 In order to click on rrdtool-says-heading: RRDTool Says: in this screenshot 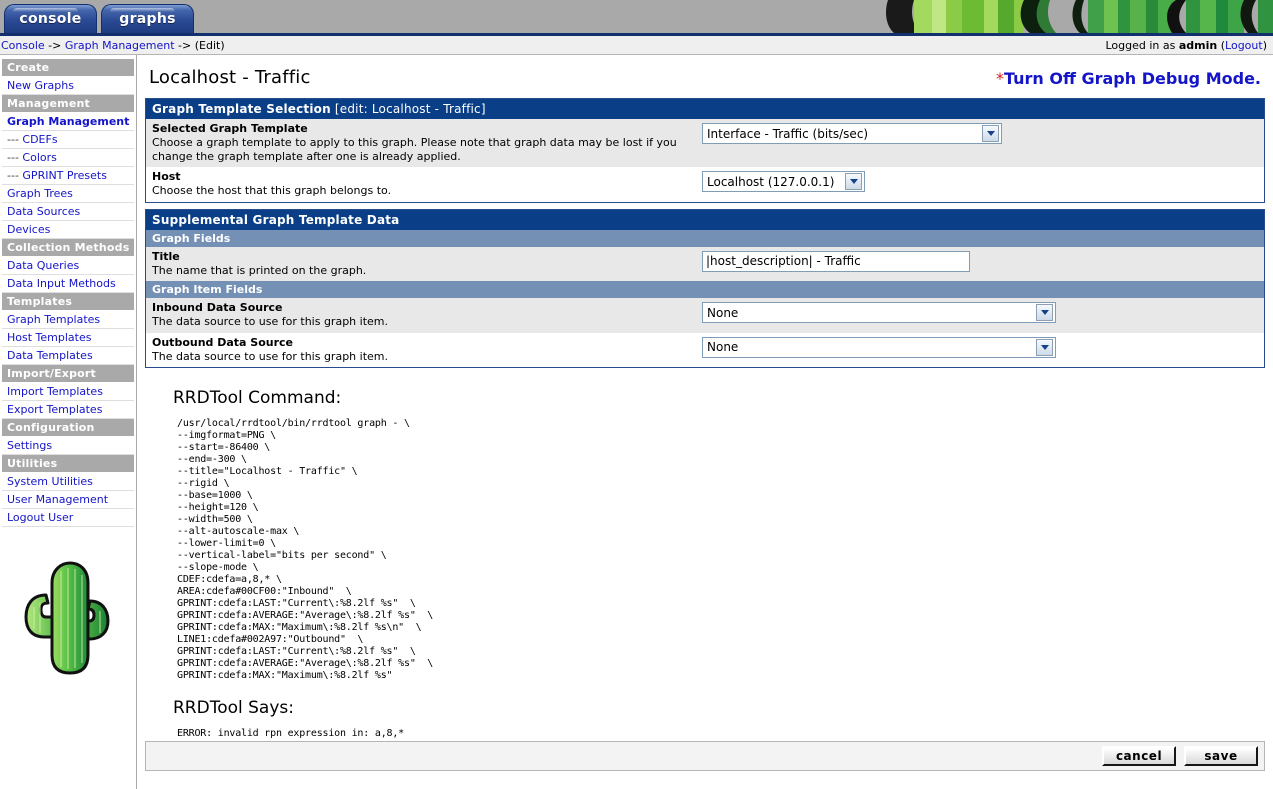, I will do `click(233, 708)`.